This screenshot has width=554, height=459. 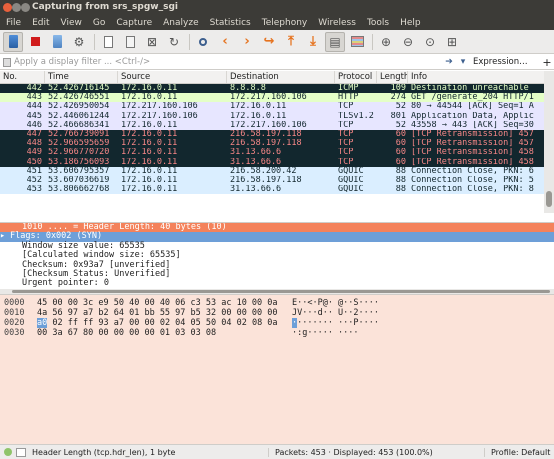 I want to click on cell-source: 172.16.0.11, so click(x=149, y=171).